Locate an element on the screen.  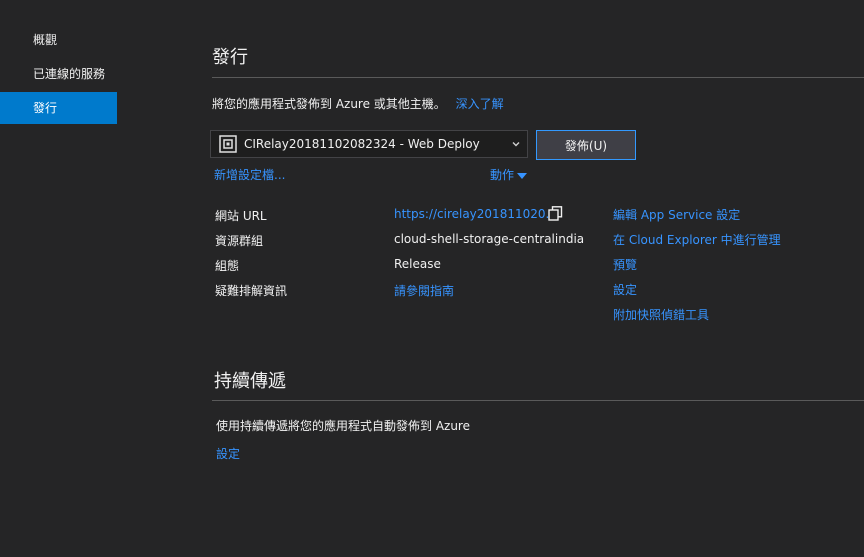
publish-profile-icon is located at coordinates (228, 144).